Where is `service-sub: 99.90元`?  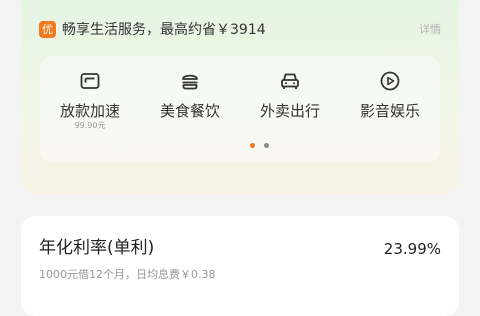 service-sub: 99.90元 is located at coordinates (90, 125).